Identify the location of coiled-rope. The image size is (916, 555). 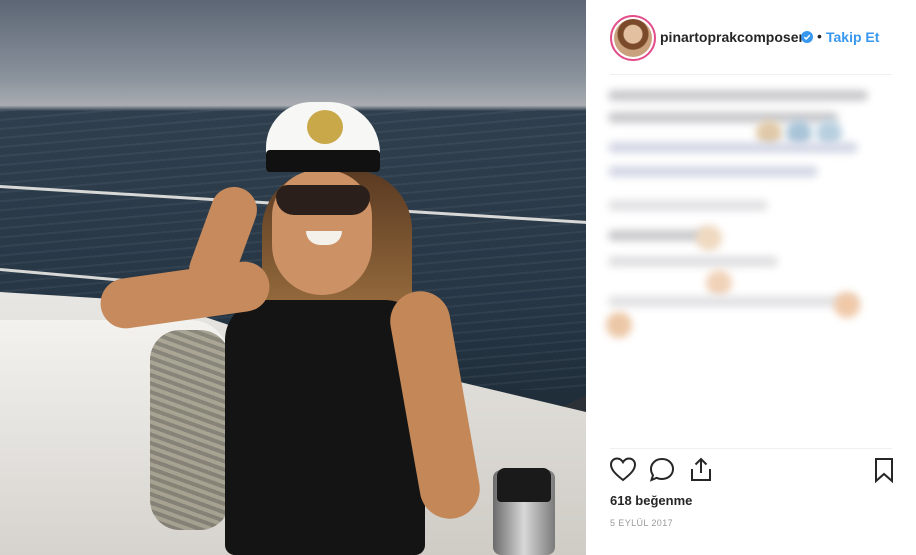
(190, 430).